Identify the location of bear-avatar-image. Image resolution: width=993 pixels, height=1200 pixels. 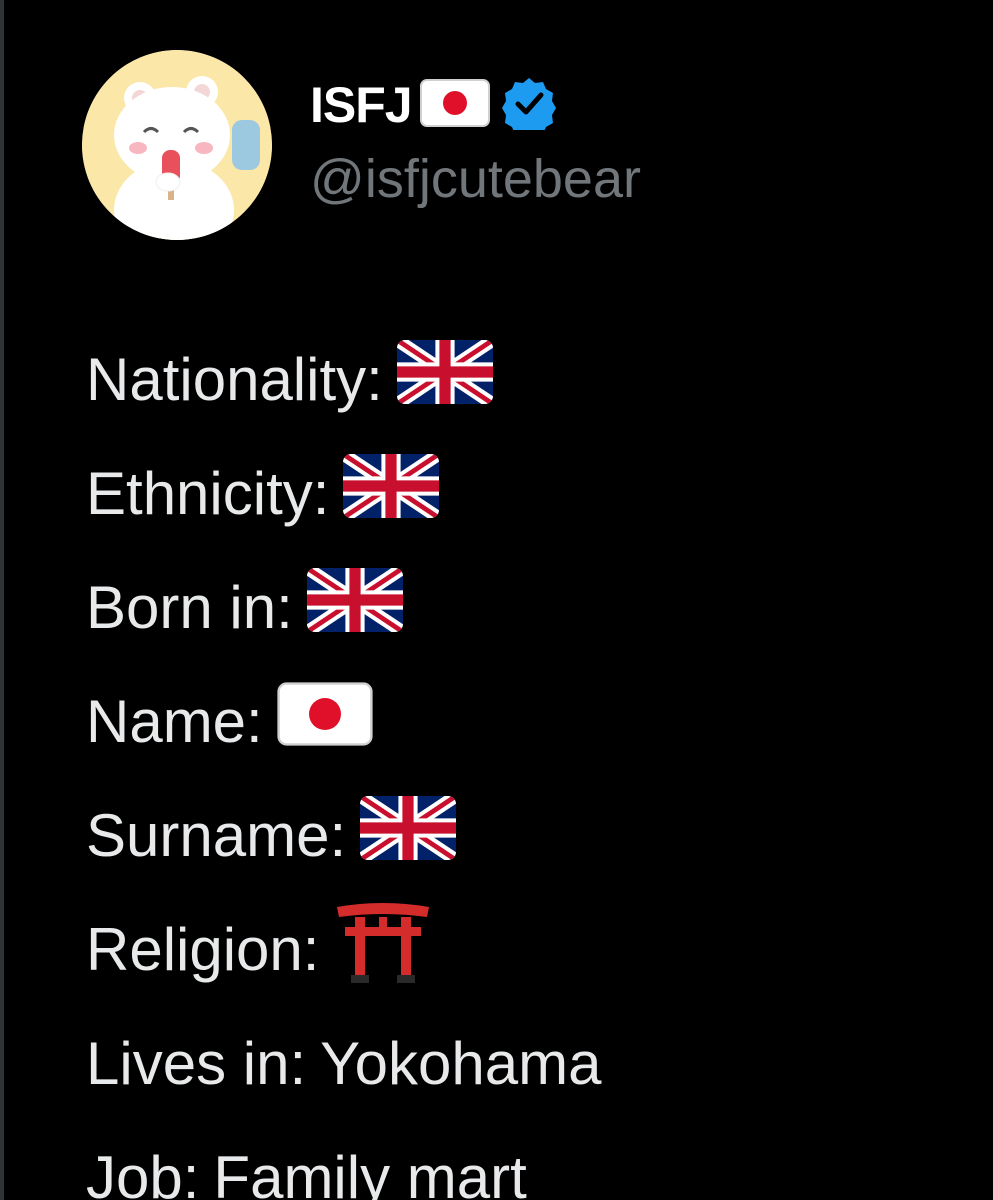
(177, 145).